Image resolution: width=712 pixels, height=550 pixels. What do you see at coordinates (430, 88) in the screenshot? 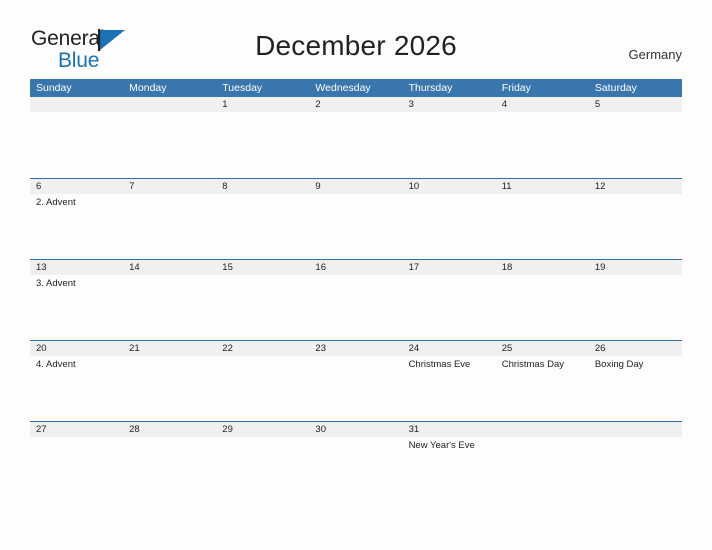
I see `weekday-header-thursday: Thursday` at bounding box center [430, 88].